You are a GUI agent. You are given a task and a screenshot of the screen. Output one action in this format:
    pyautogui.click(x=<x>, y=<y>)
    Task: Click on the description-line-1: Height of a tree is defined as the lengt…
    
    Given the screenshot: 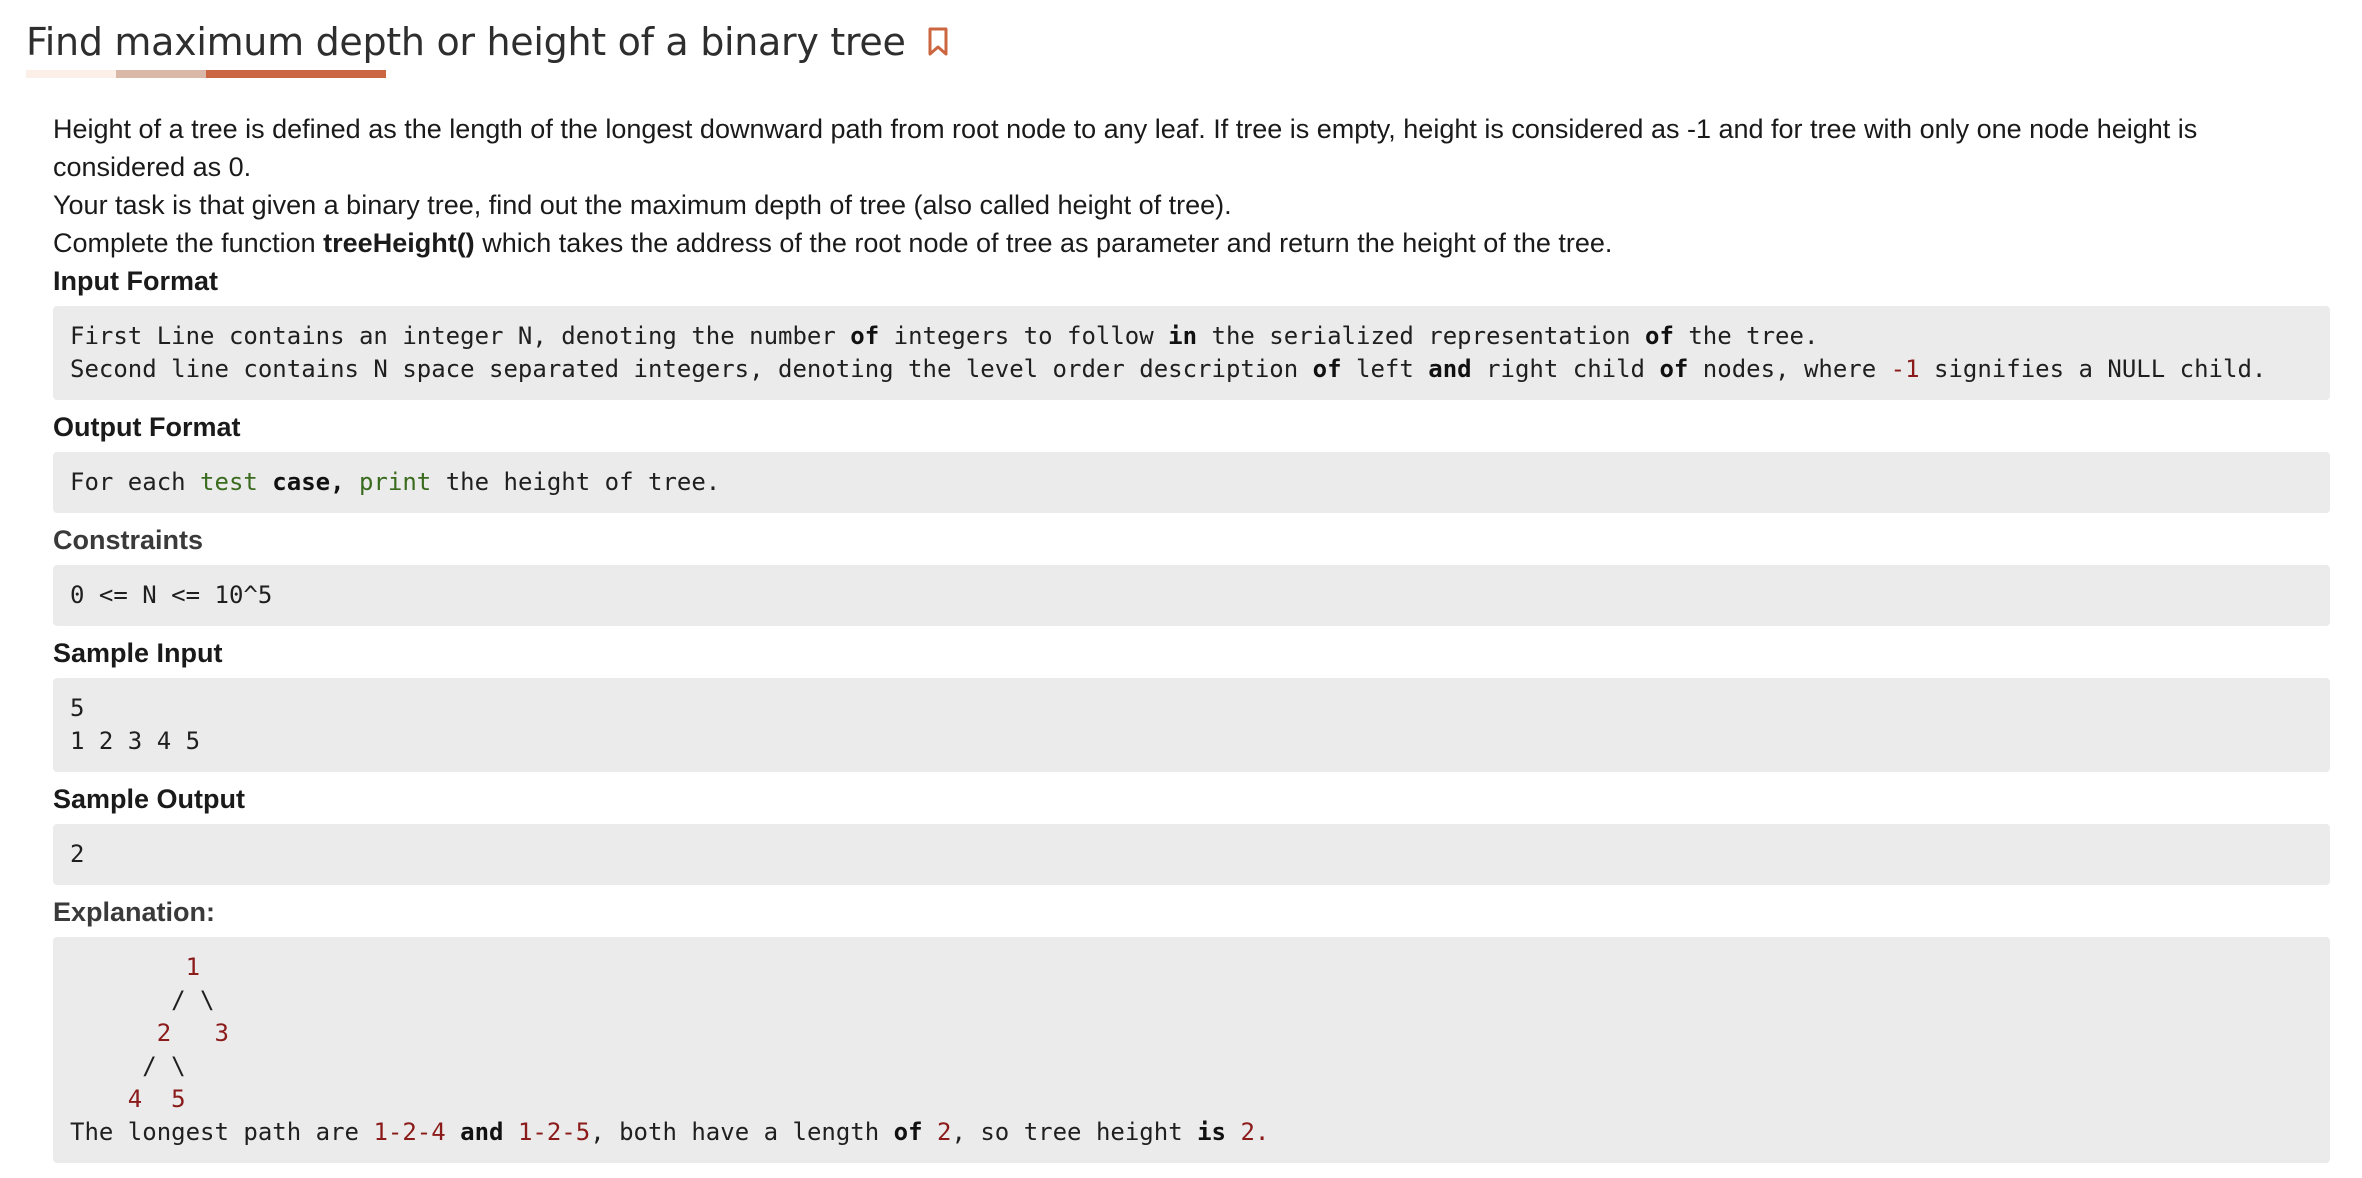 What is the action you would take?
    pyautogui.click(x=1125, y=148)
    